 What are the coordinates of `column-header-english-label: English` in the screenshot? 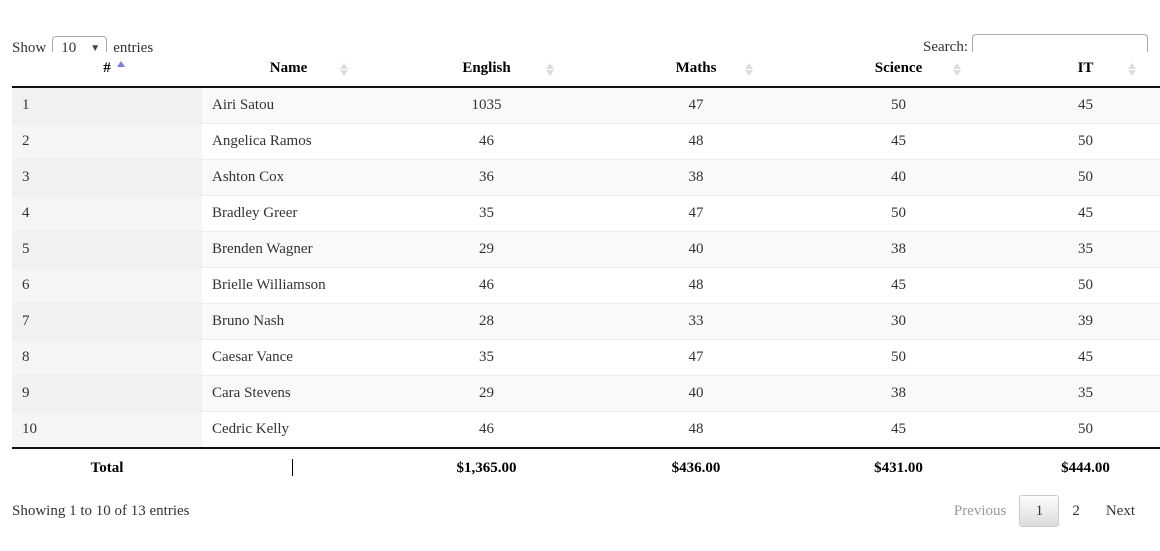 It's located at (486, 68).